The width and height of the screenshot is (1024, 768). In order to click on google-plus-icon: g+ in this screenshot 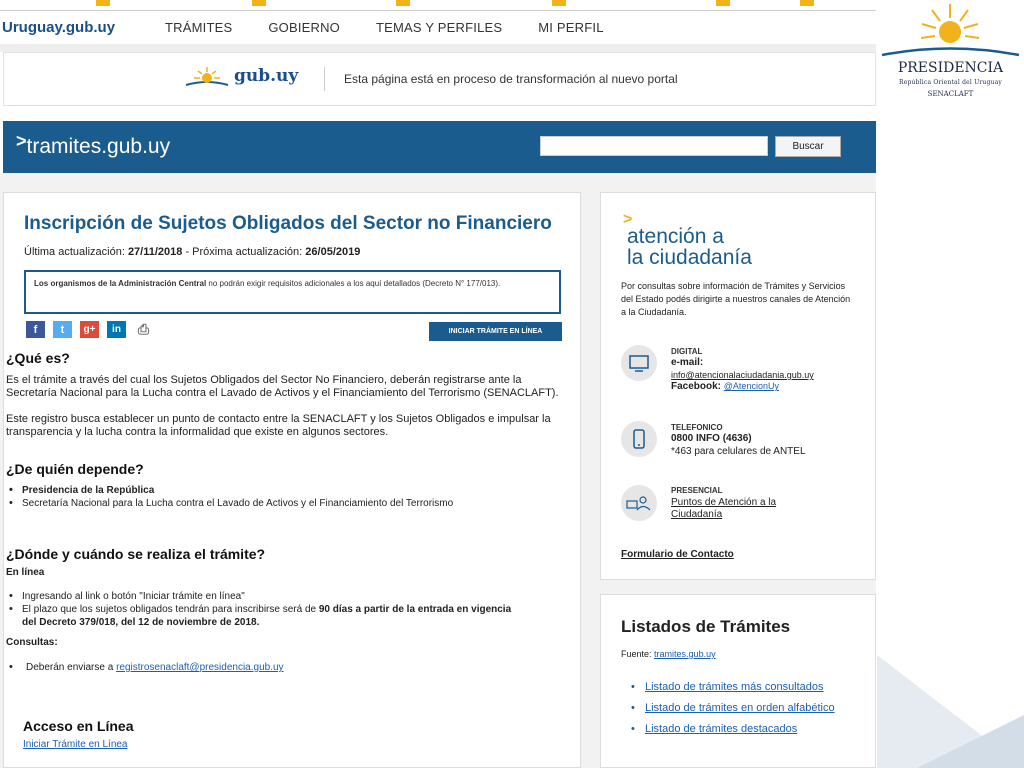, I will do `click(89, 329)`.